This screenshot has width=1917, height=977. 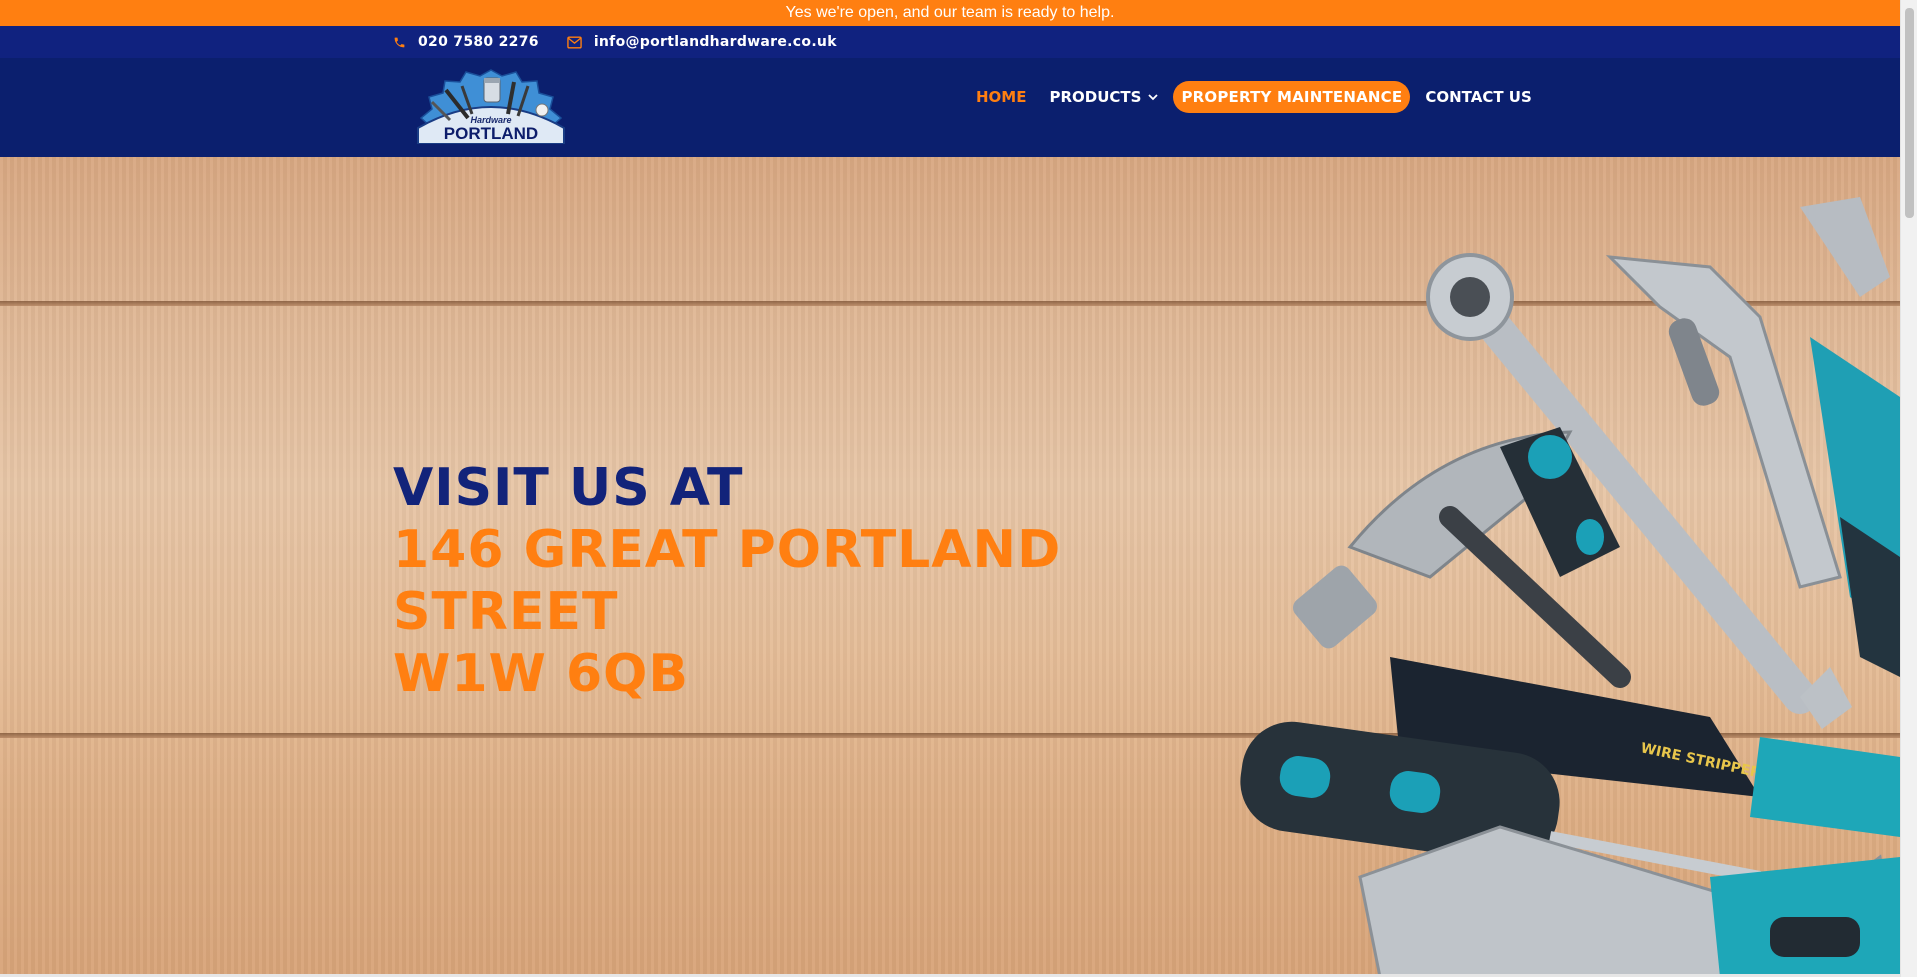 I want to click on nav-products: PRODUCTS, so click(x=1103, y=97).